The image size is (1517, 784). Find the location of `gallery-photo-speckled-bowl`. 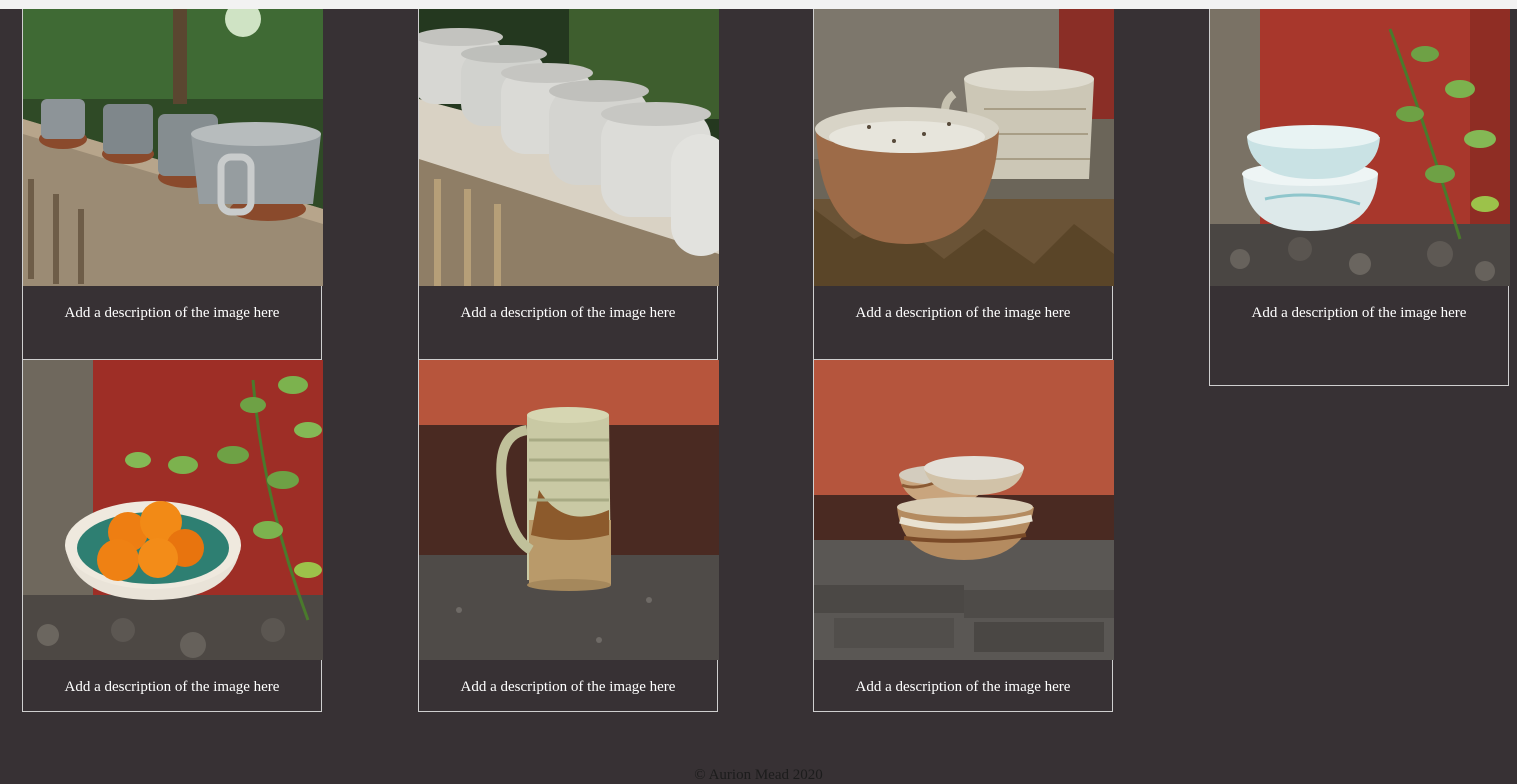

gallery-photo-speckled-bowl is located at coordinates (964, 147).